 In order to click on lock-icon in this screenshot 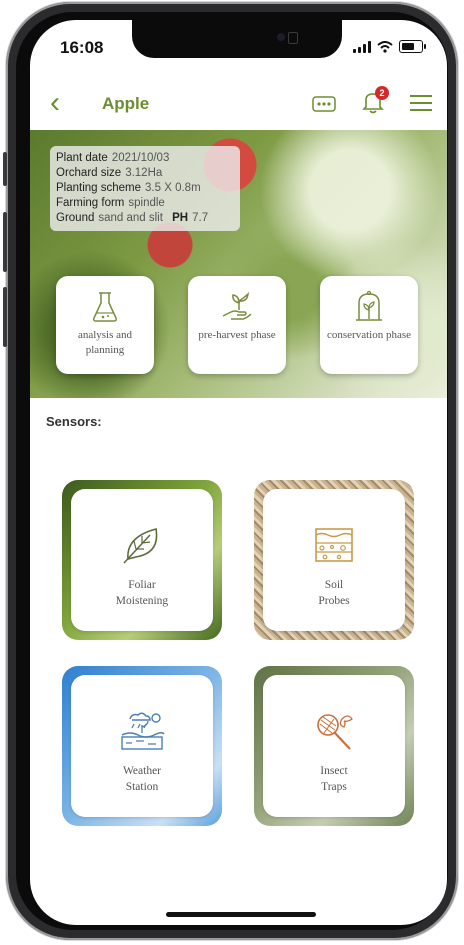, I will do `click(293, 38)`.